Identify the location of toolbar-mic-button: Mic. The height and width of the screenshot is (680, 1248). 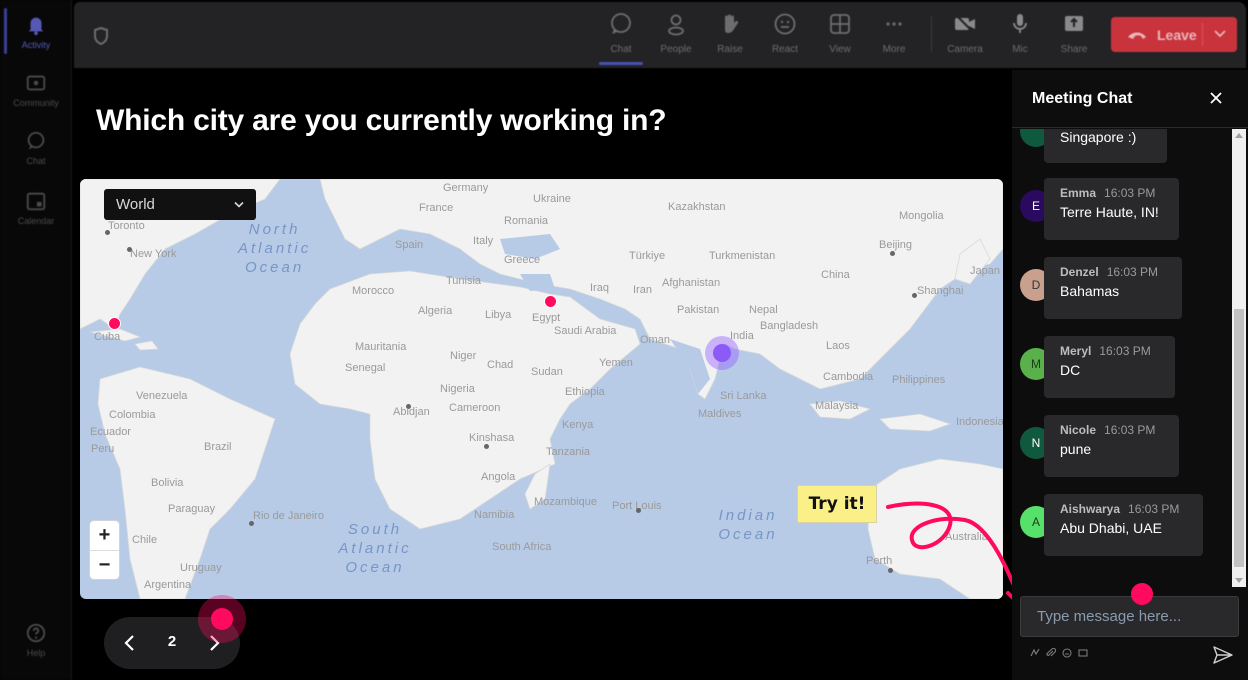
(1020, 36).